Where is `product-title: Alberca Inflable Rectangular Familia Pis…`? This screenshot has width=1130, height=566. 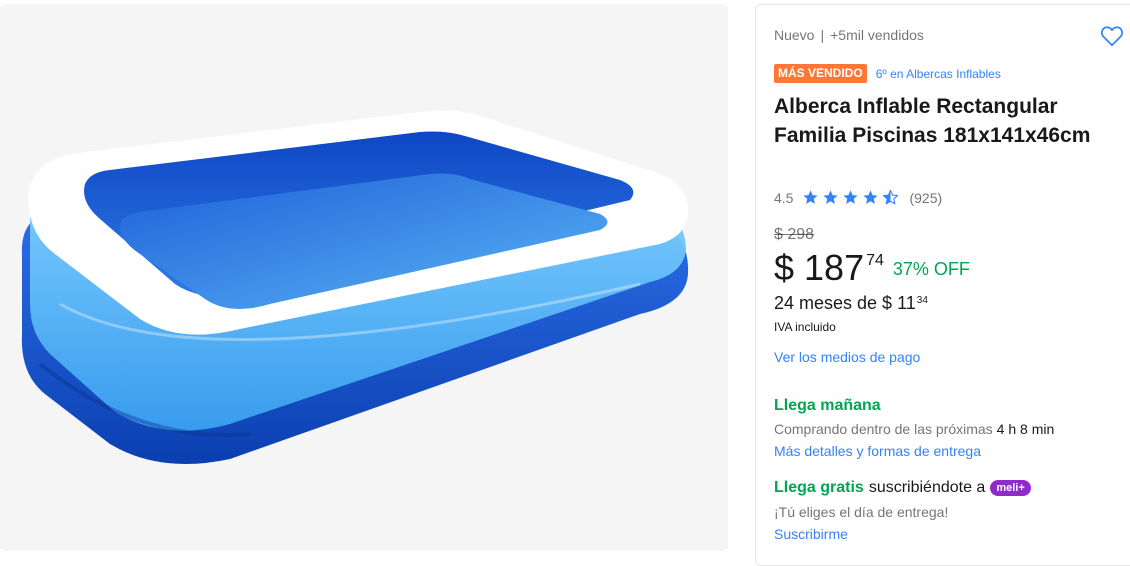 product-title: Alberca Inflable Rectangular Familia Pis… is located at coordinates (932, 121).